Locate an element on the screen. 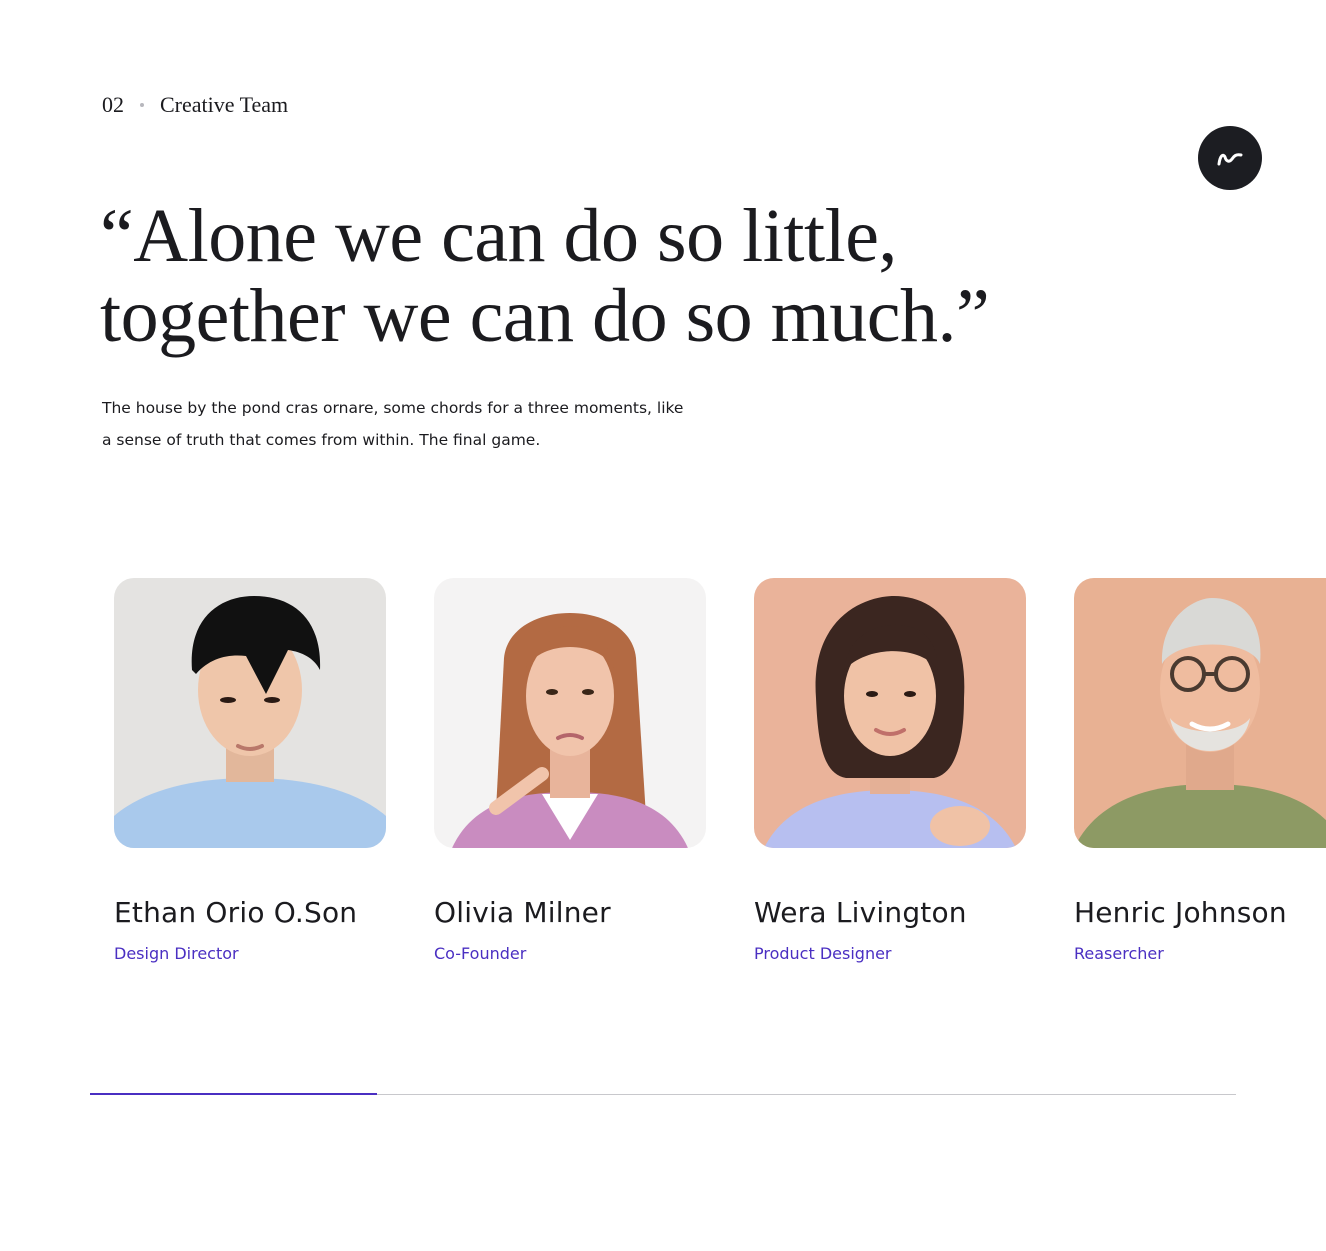 This screenshot has width=1326, height=1251. person-photo-older-man is located at coordinates (1200, 713).